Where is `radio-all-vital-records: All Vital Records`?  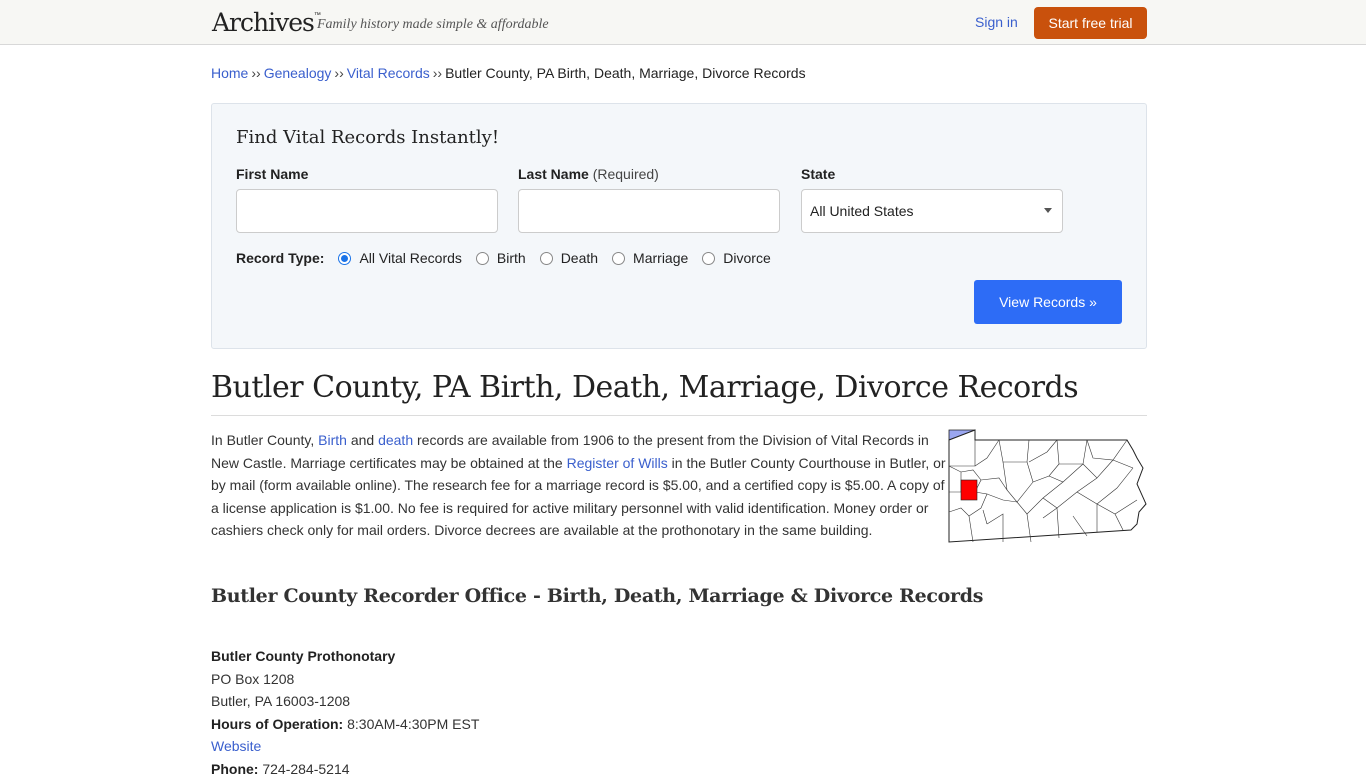 radio-all-vital-records: All Vital Records is located at coordinates (399, 258).